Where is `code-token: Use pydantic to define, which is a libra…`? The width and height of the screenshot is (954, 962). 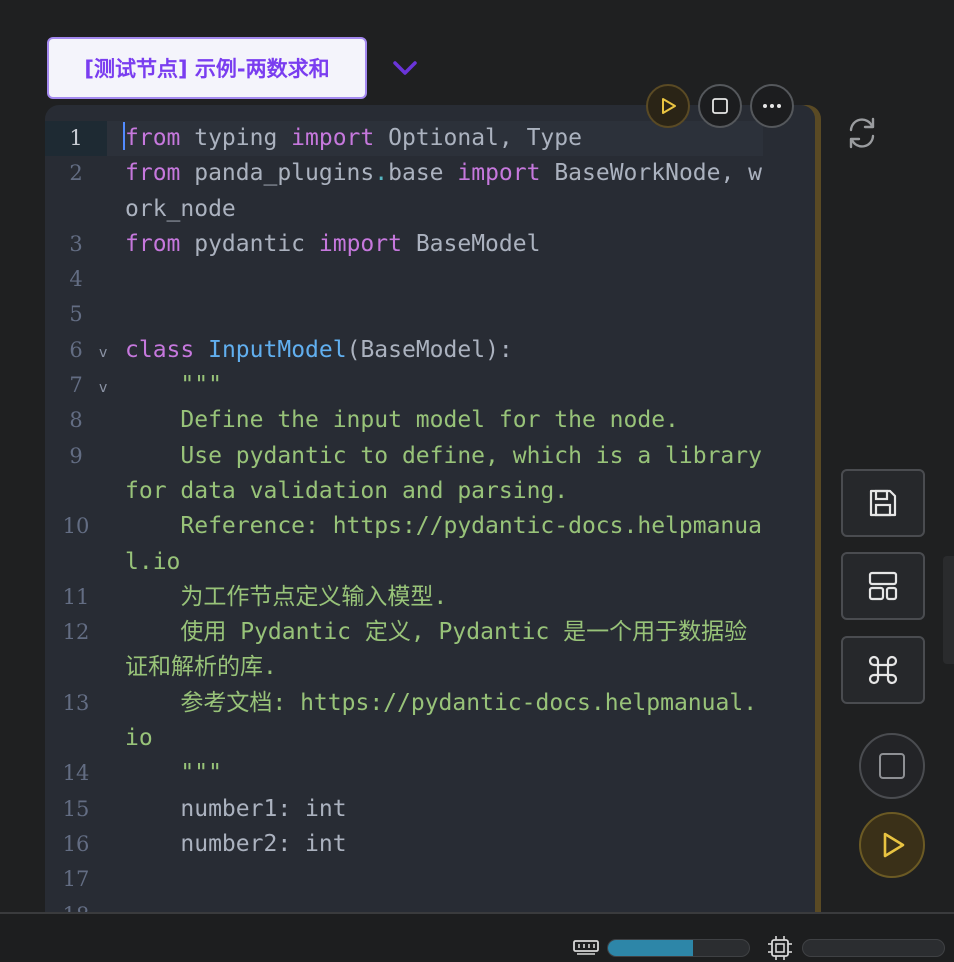 code-token: Use pydantic to define, which is a libra… is located at coordinates (450, 473).